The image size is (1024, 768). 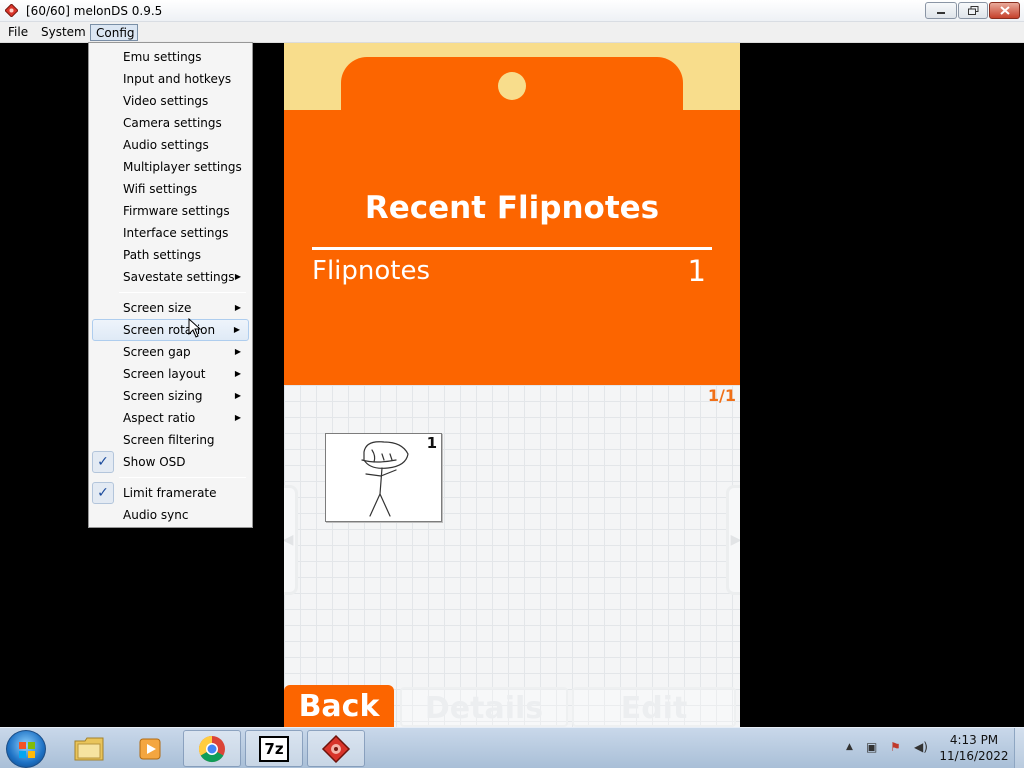 What do you see at coordinates (18, 32) in the screenshot?
I see `menu-file: File` at bounding box center [18, 32].